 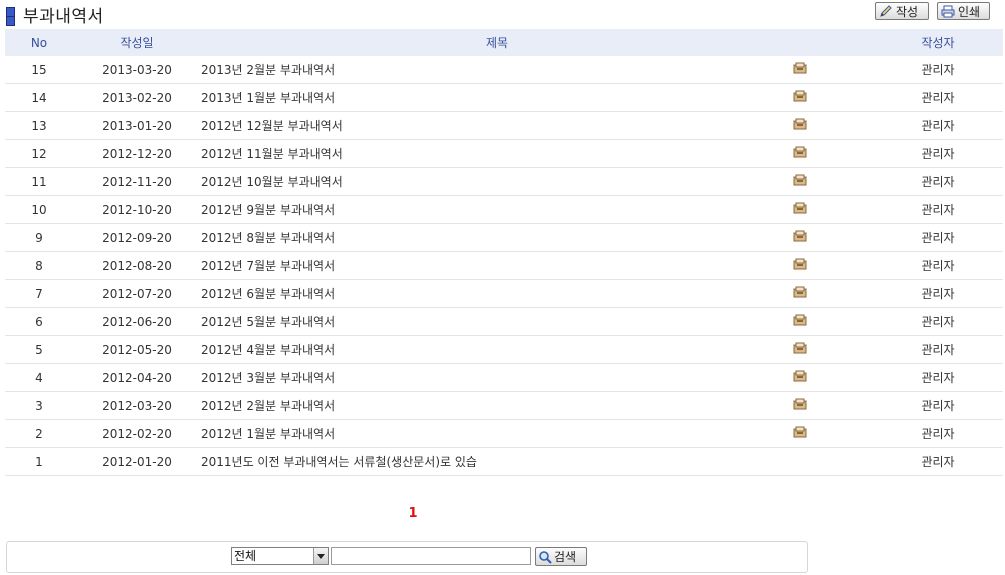 What do you see at coordinates (39, 97) in the screenshot?
I see `row-number: 14` at bounding box center [39, 97].